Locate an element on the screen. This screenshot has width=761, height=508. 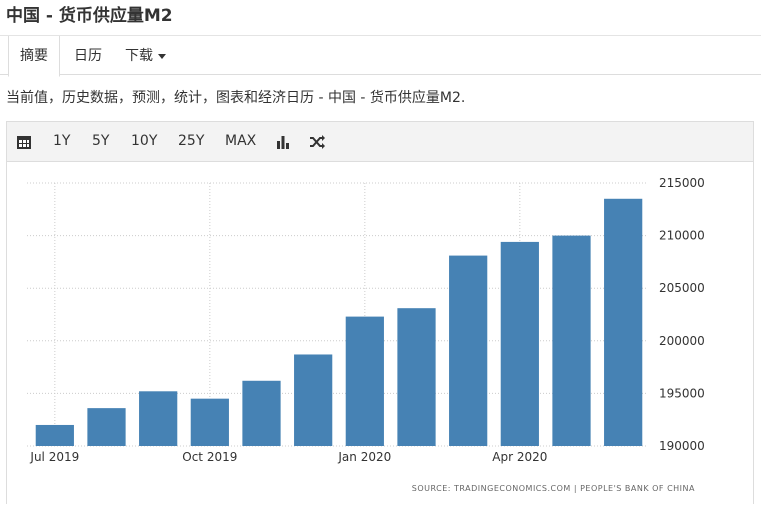
y-tick-label: 190000 is located at coordinates (682, 446).